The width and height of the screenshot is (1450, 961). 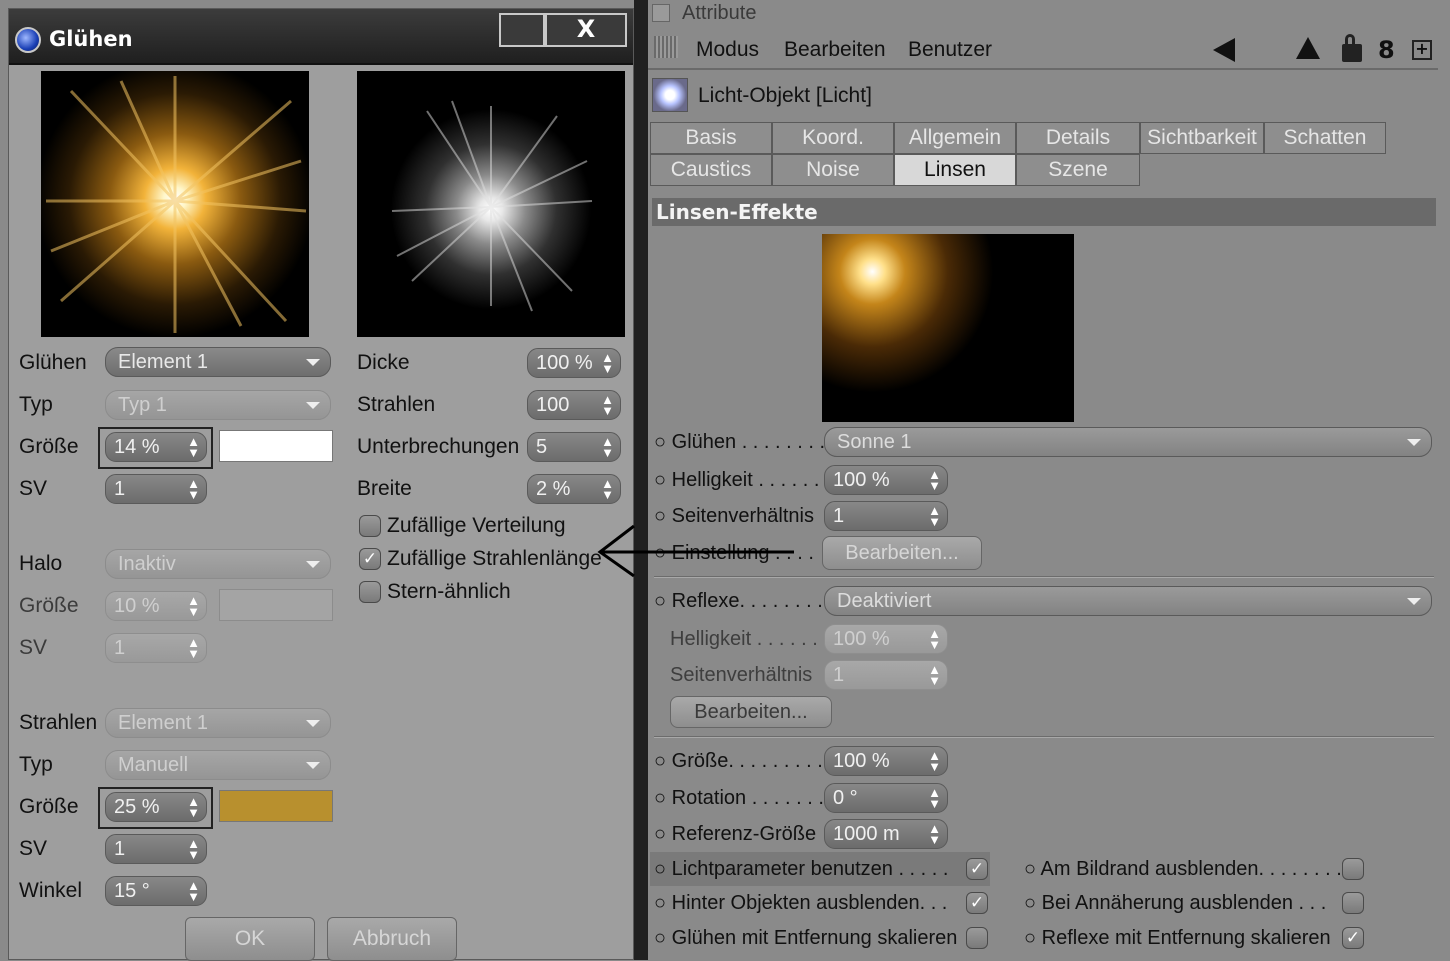 I want to click on strahlen-typ-value: Manuell, so click(x=153, y=765).